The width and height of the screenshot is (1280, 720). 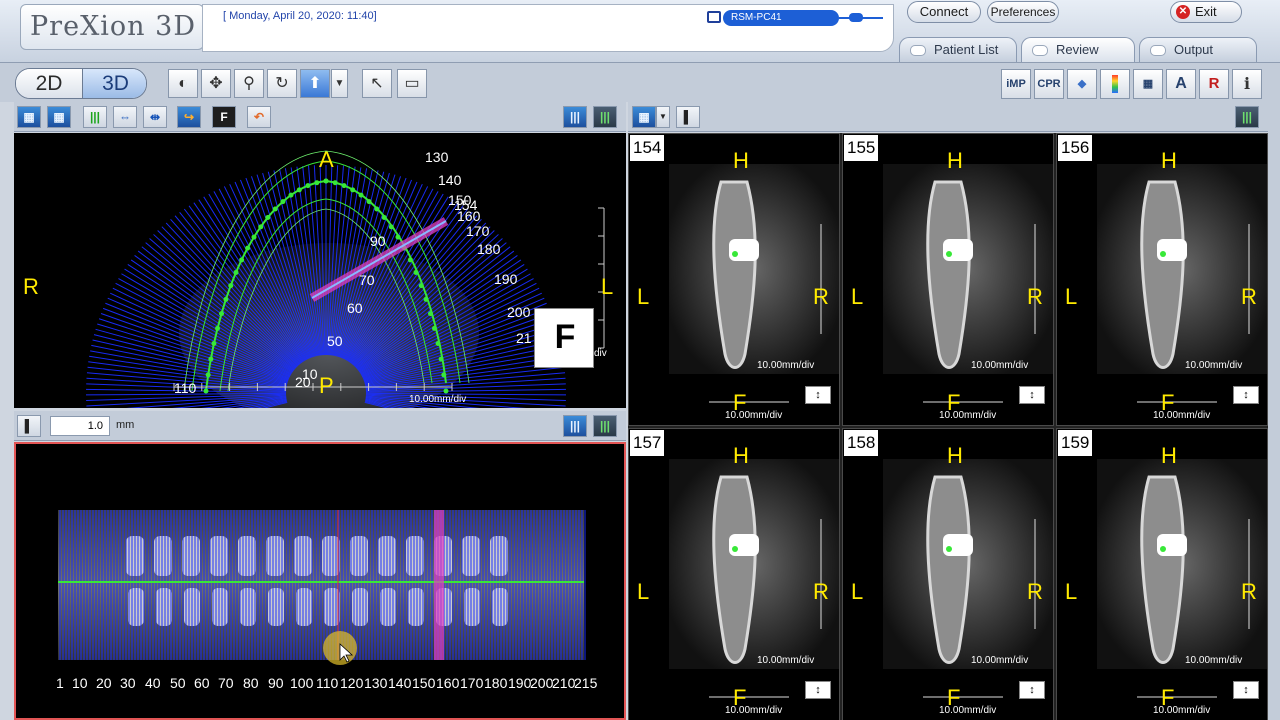 I want to click on rotate-tool: ↻, so click(x=282, y=83).